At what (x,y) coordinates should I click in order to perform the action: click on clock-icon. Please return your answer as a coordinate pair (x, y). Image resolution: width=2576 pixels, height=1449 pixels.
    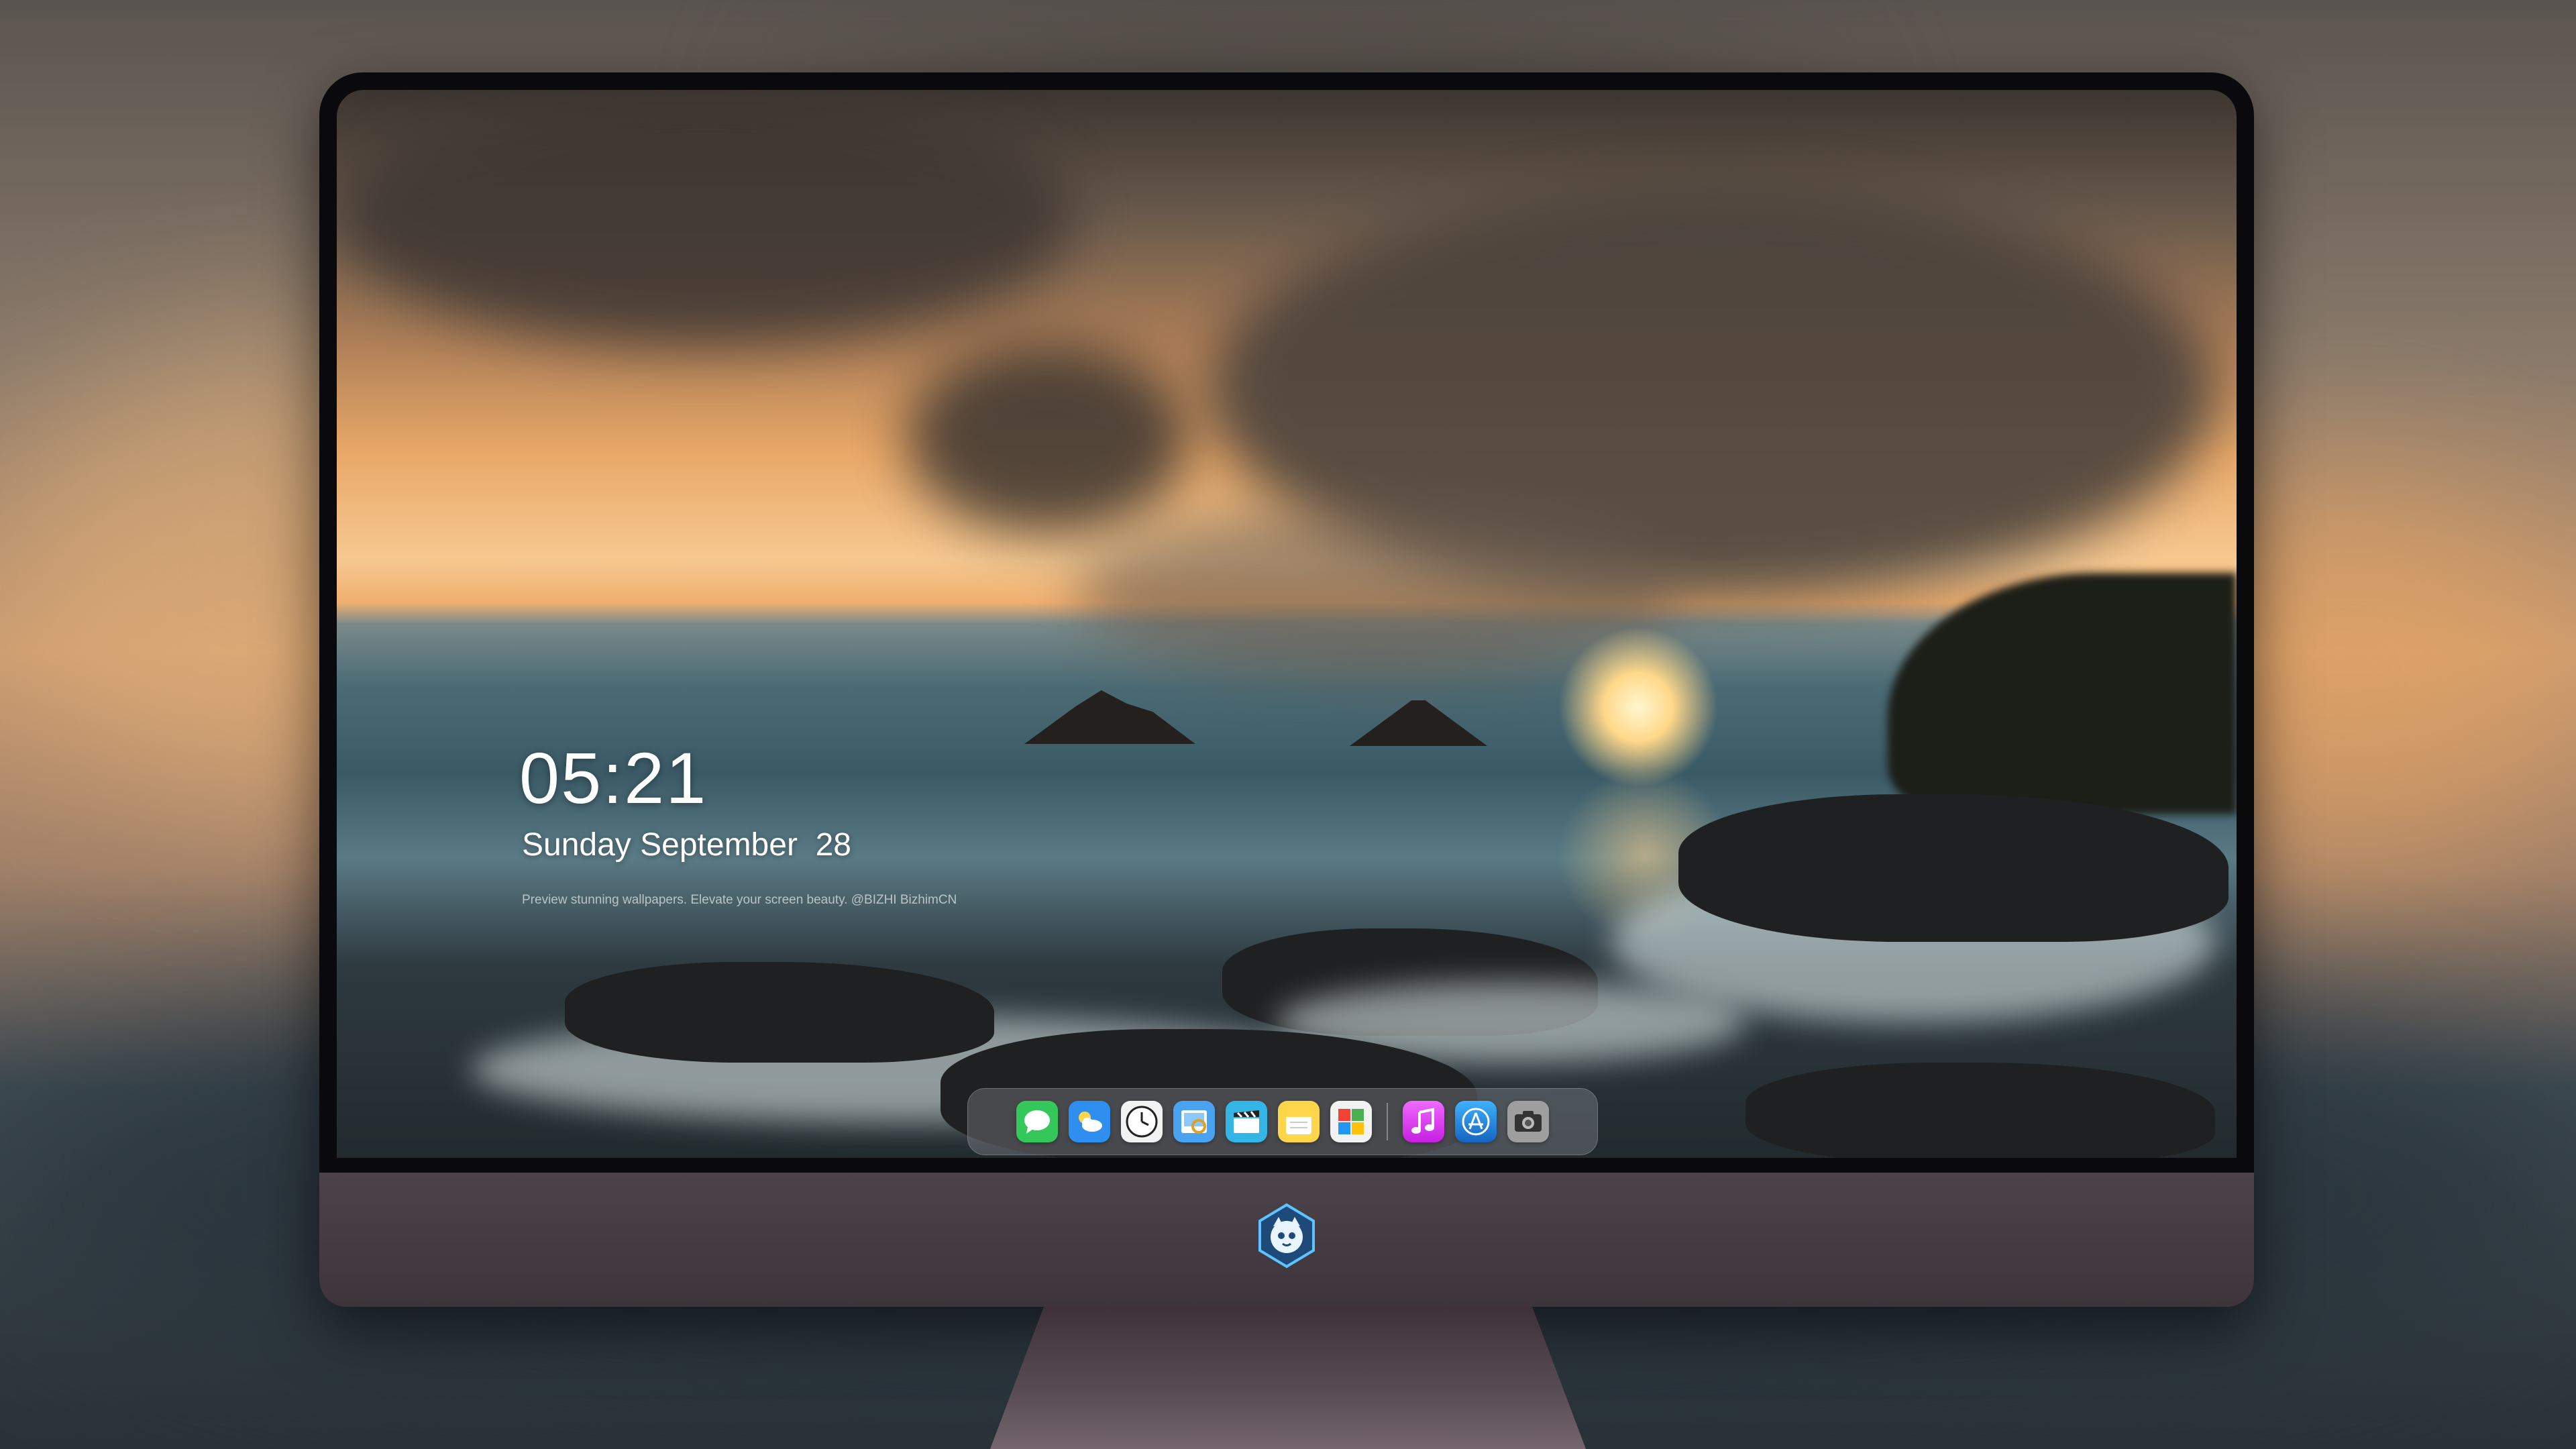
    Looking at the image, I should click on (1142, 1121).